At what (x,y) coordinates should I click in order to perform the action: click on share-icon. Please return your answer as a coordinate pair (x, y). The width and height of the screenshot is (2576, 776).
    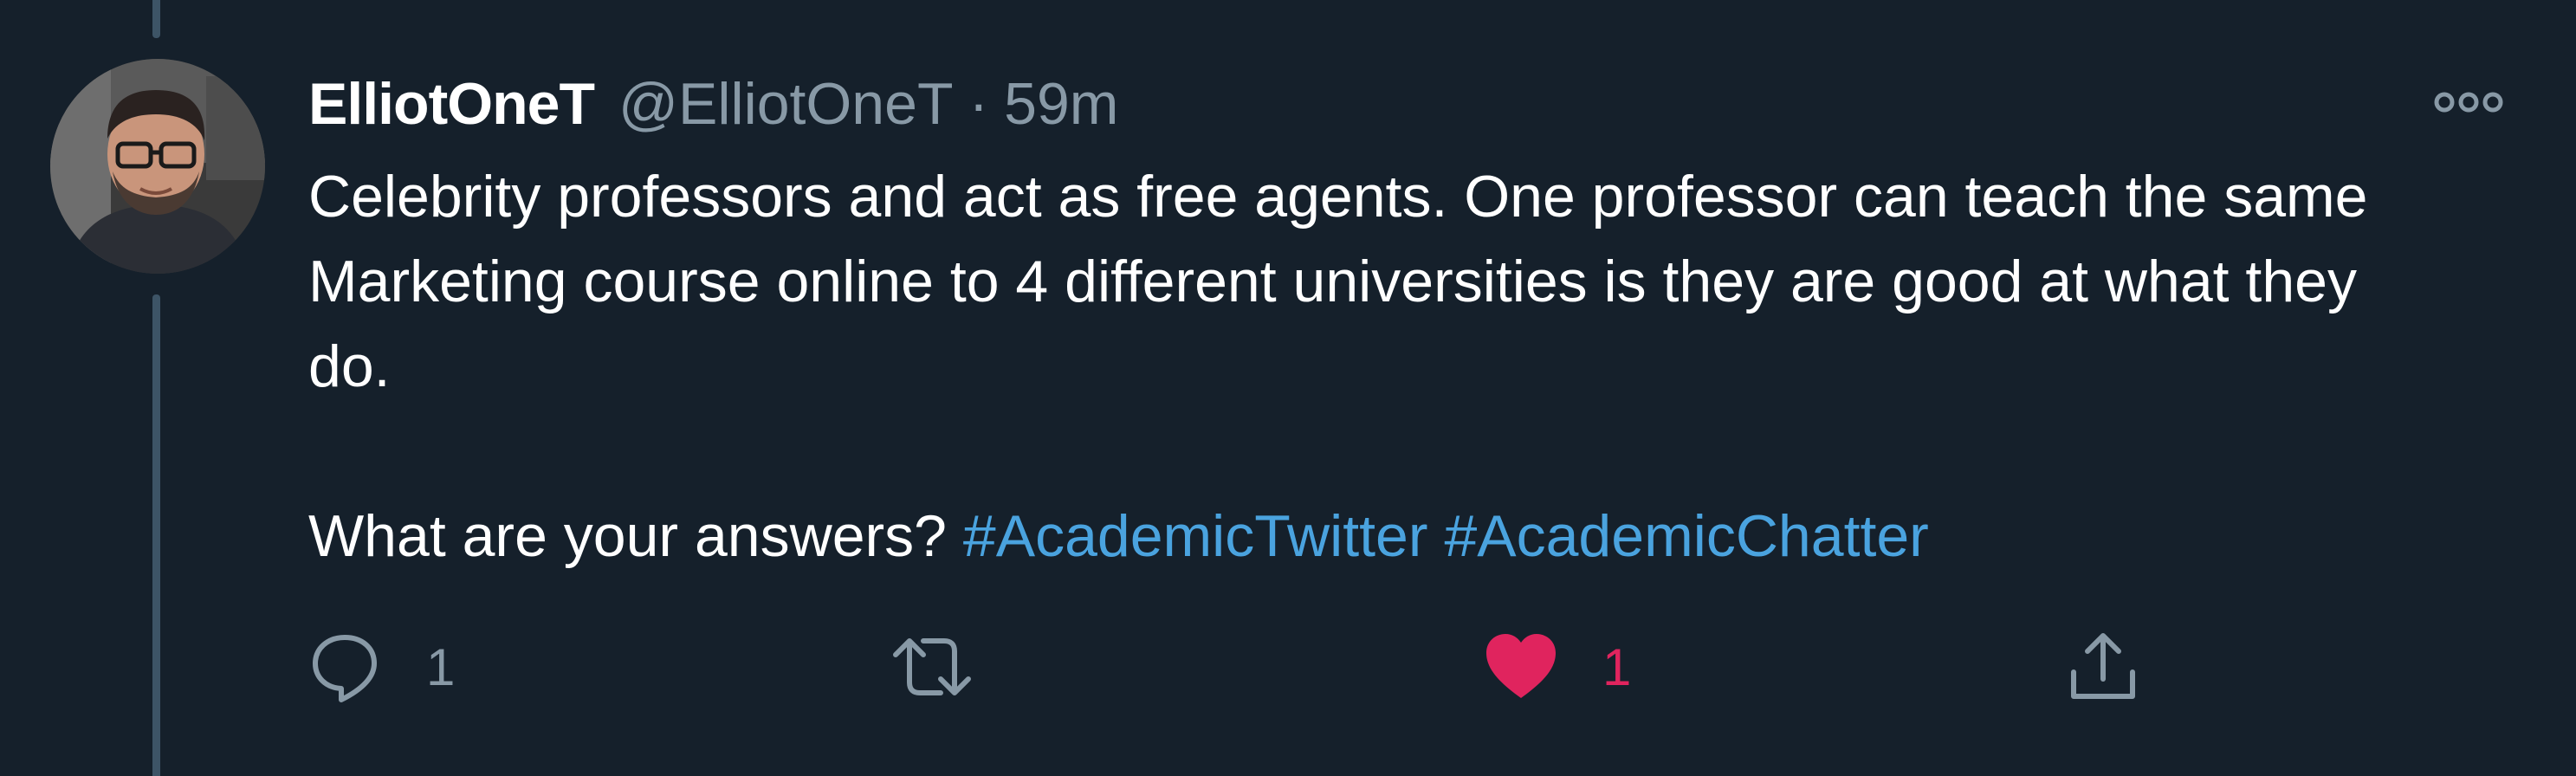
    Looking at the image, I should click on (2103, 666).